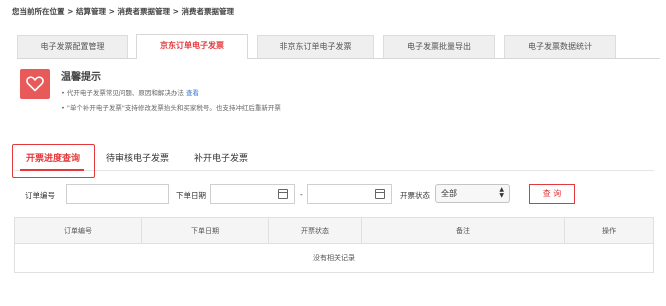  I want to click on tip-line-1-text: • 代开电子发票常见问题、原因和解决办法, so click(122, 93).